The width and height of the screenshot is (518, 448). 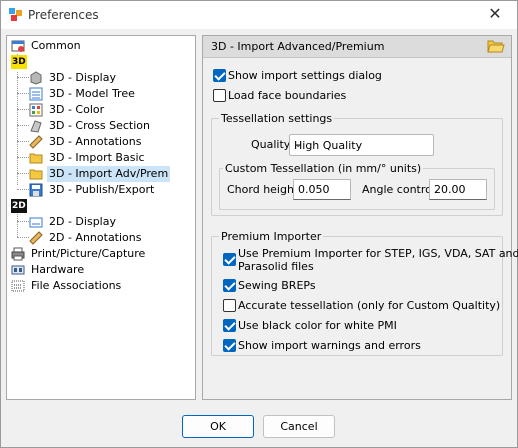 What do you see at coordinates (102, 189) in the screenshot?
I see `tree-label: 3D - Publish/Export` at bounding box center [102, 189].